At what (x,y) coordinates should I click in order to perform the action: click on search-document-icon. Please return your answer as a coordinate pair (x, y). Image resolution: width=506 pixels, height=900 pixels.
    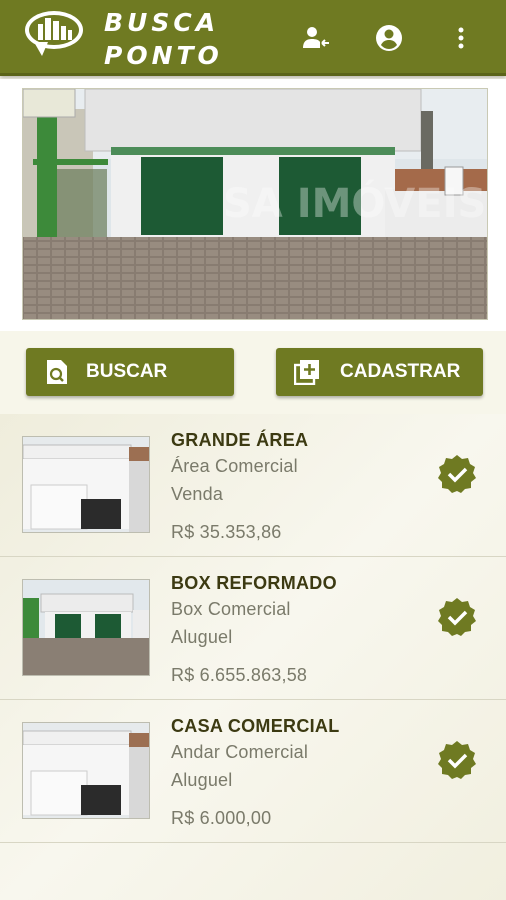
    Looking at the image, I should click on (57, 372).